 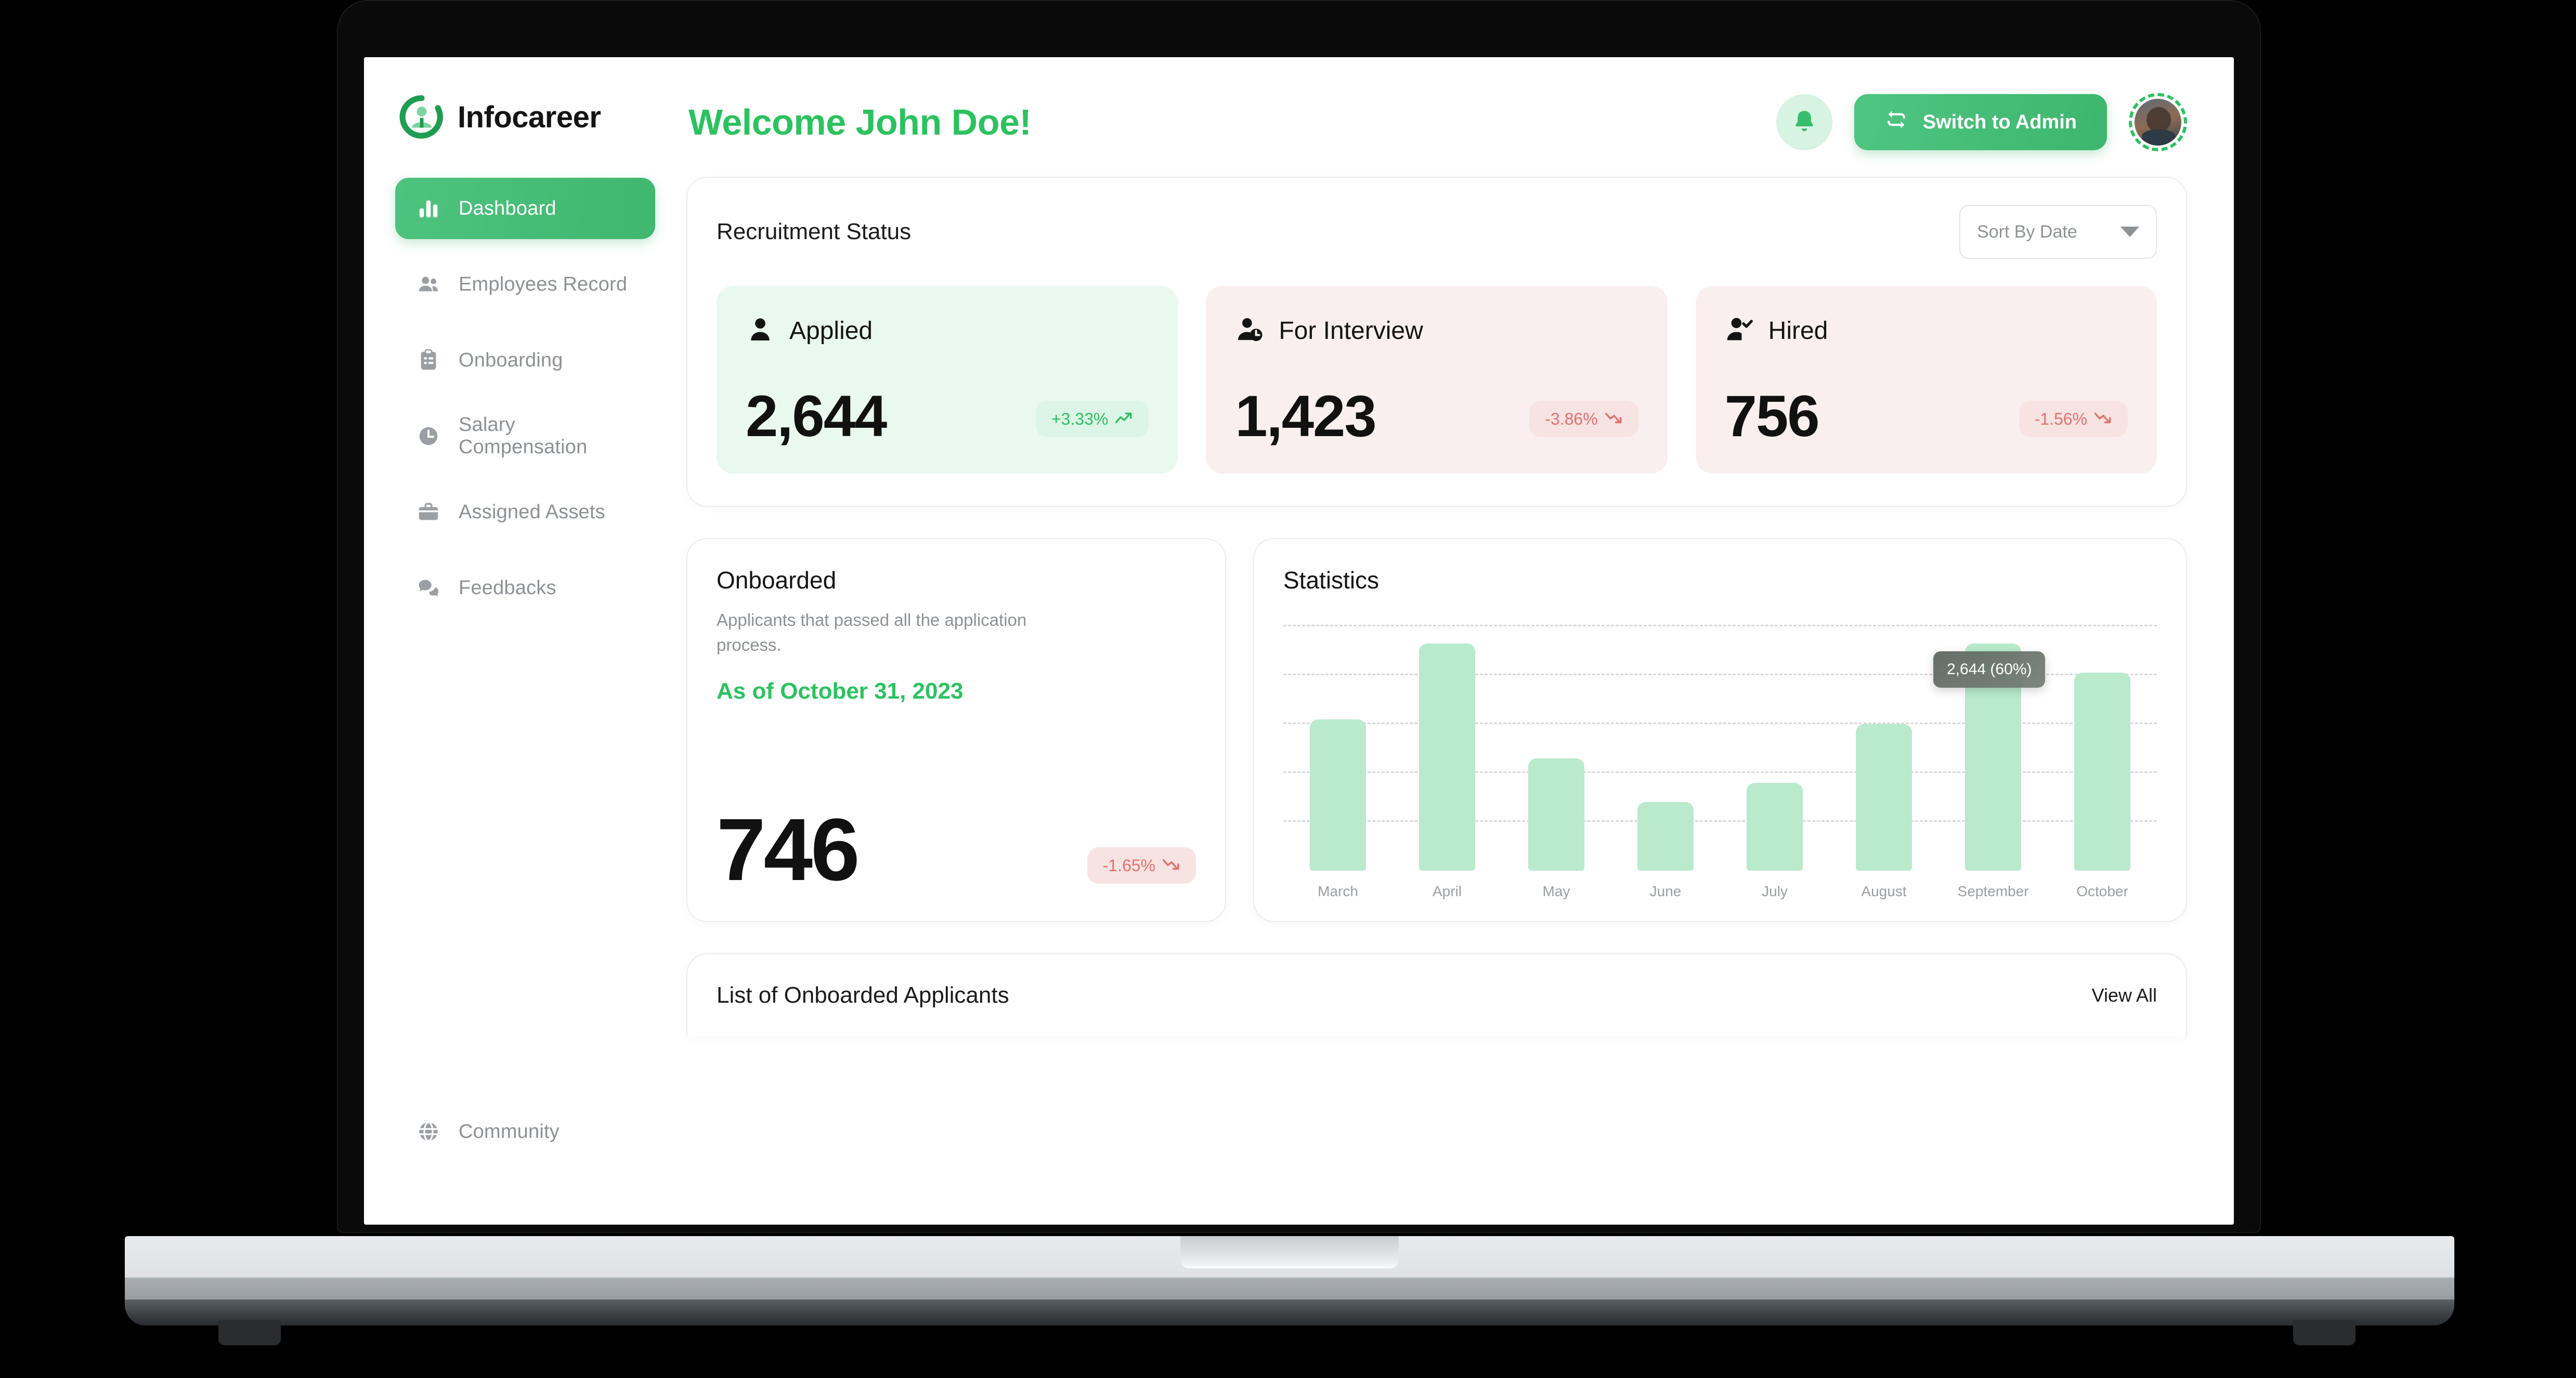 I want to click on stat-card-footer: 756 -1.56%, so click(x=1926, y=416).